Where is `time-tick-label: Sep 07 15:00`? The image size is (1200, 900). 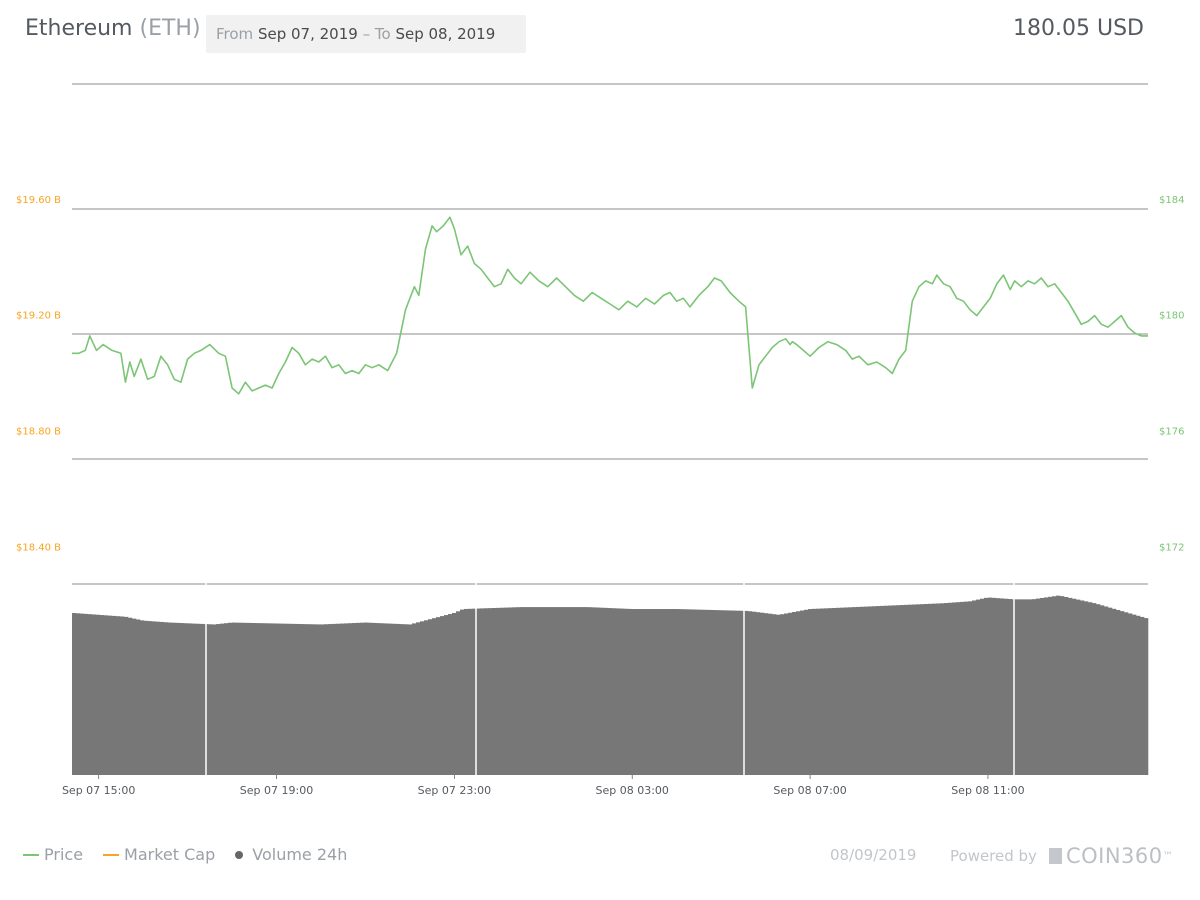
time-tick-label: Sep 07 15:00 is located at coordinates (98, 790).